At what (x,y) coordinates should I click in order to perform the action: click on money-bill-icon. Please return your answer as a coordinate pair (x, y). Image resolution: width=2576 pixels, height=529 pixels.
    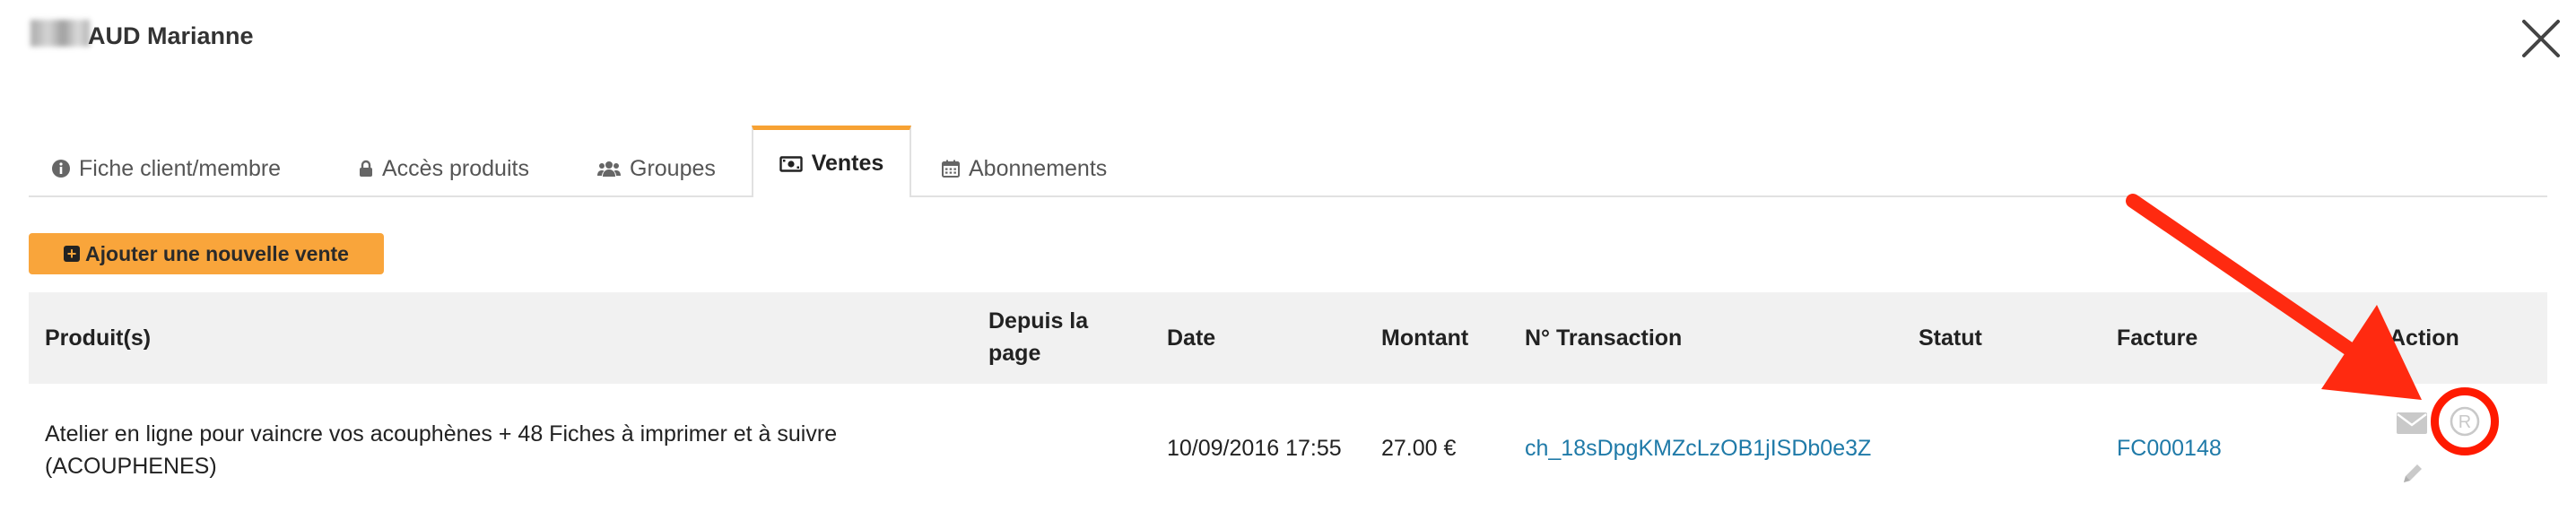
    Looking at the image, I should click on (791, 163).